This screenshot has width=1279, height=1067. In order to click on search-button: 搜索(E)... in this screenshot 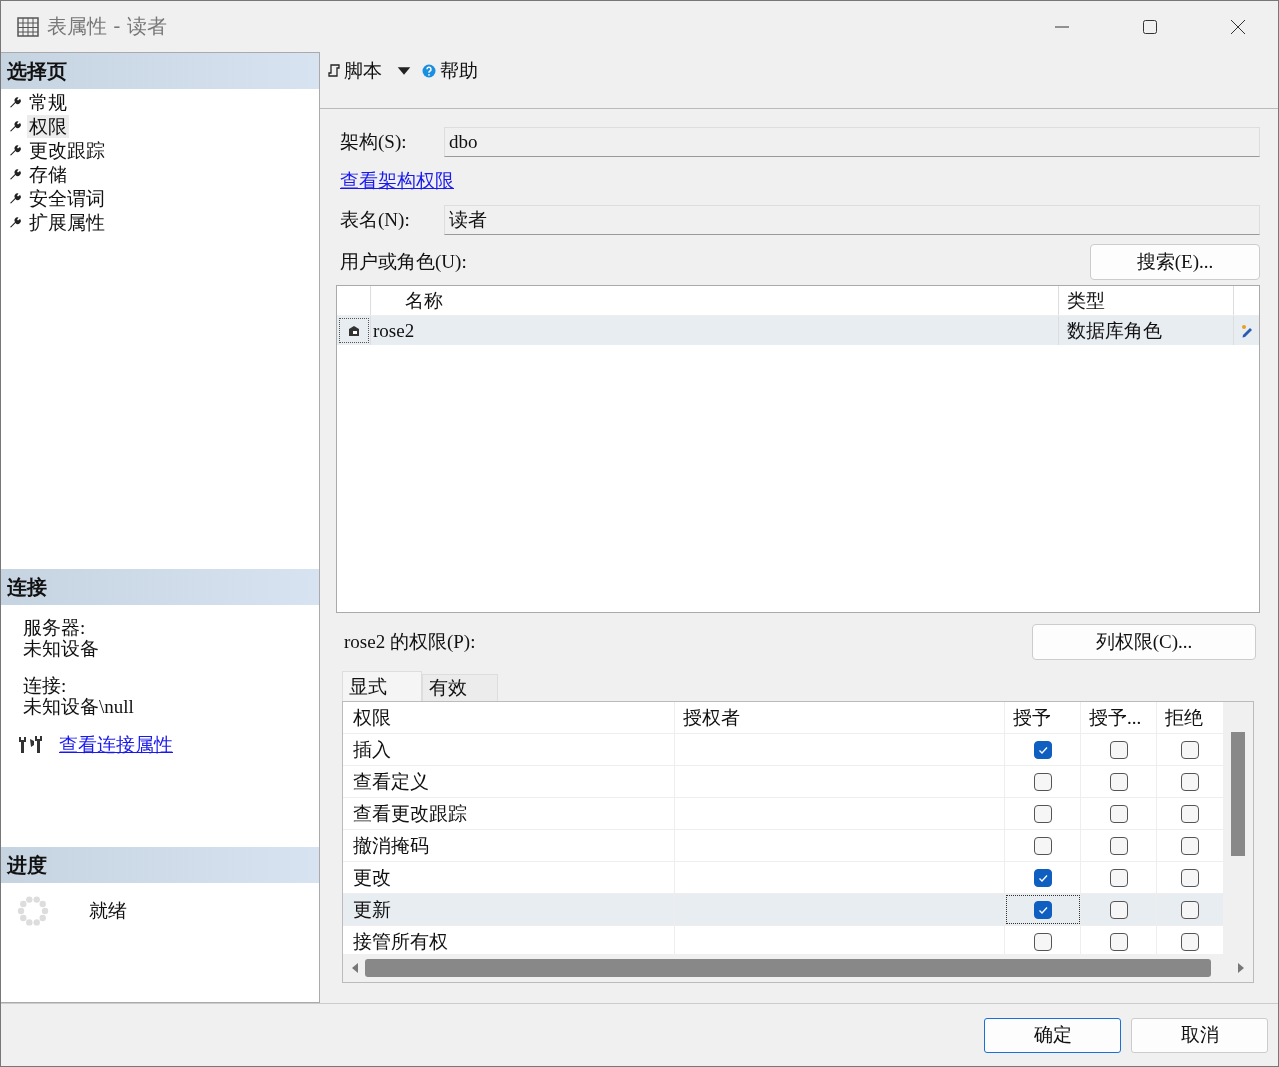, I will do `click(1175, 262)`.